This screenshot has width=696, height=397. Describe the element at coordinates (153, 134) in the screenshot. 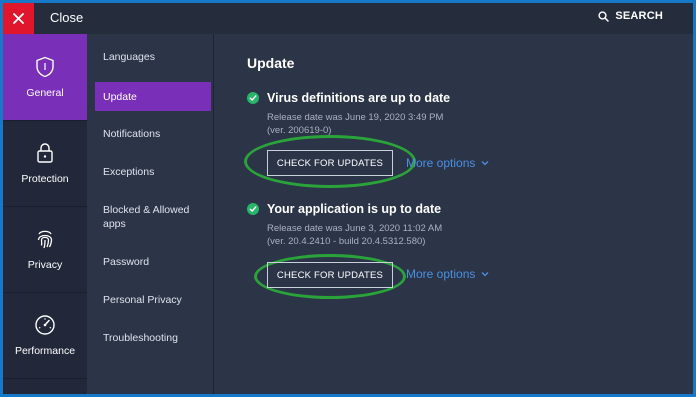

I see `subnav-item-notifications: Notifications` at that location.